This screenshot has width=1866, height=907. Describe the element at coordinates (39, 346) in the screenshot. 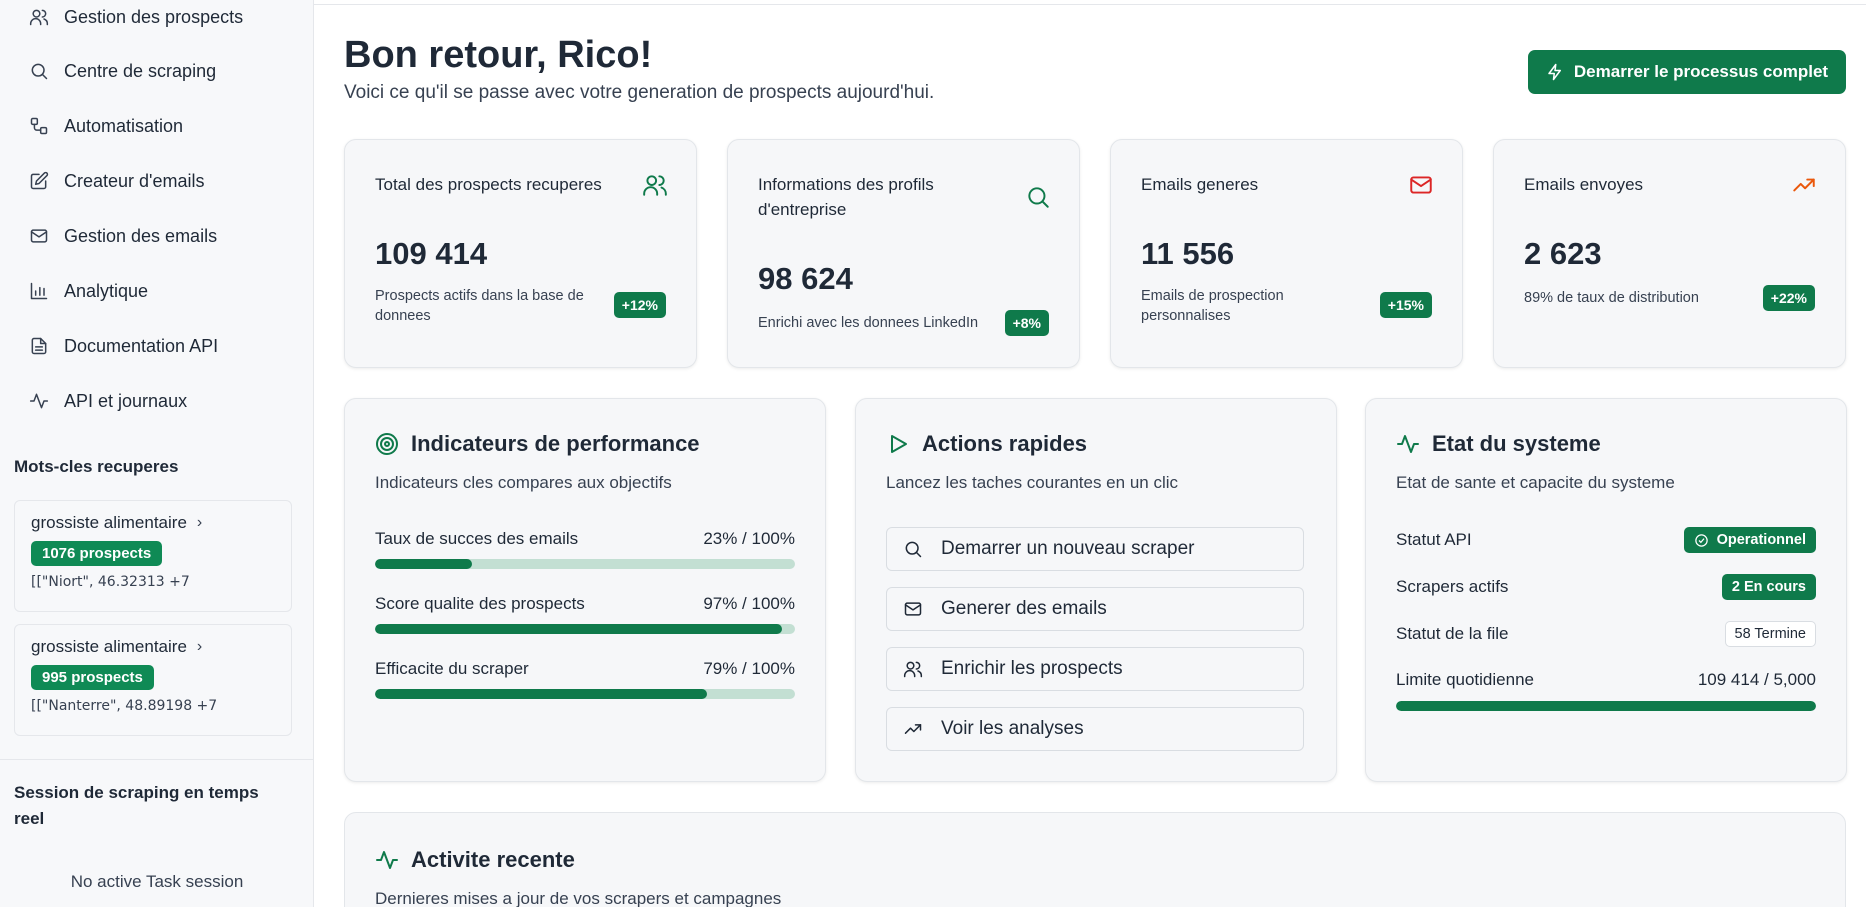

I see `document-icon` at that location.